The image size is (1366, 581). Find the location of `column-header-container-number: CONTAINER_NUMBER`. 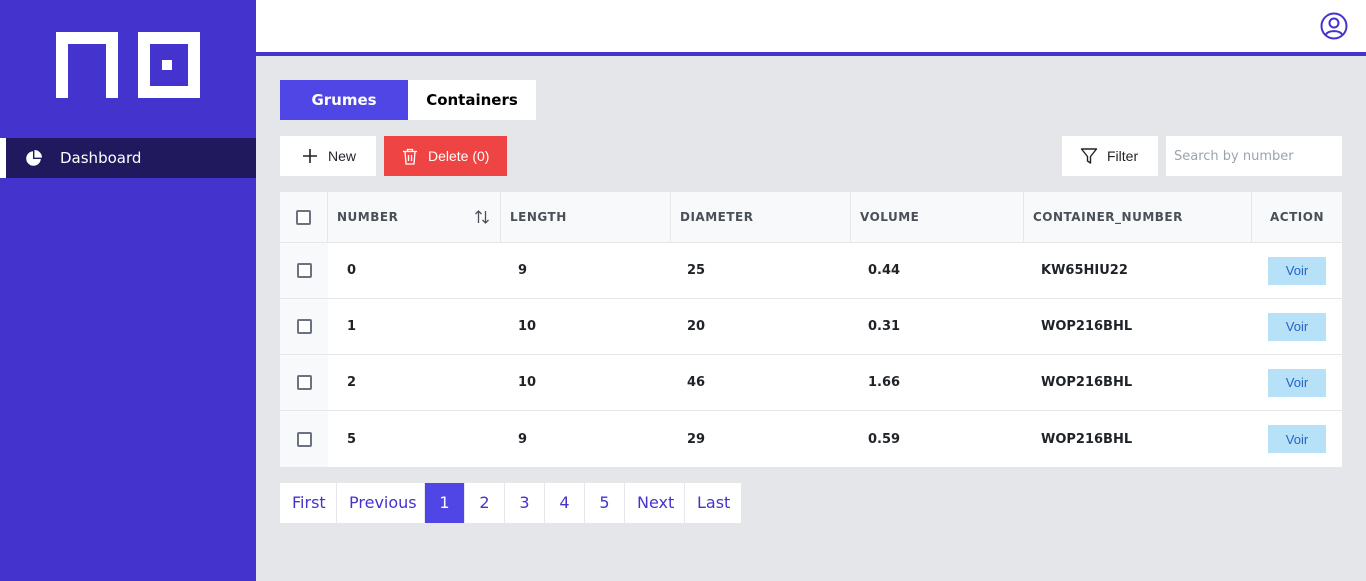

column-header-container-number: CONTAINER_NUMBER is located at coordinates (1138, 217).